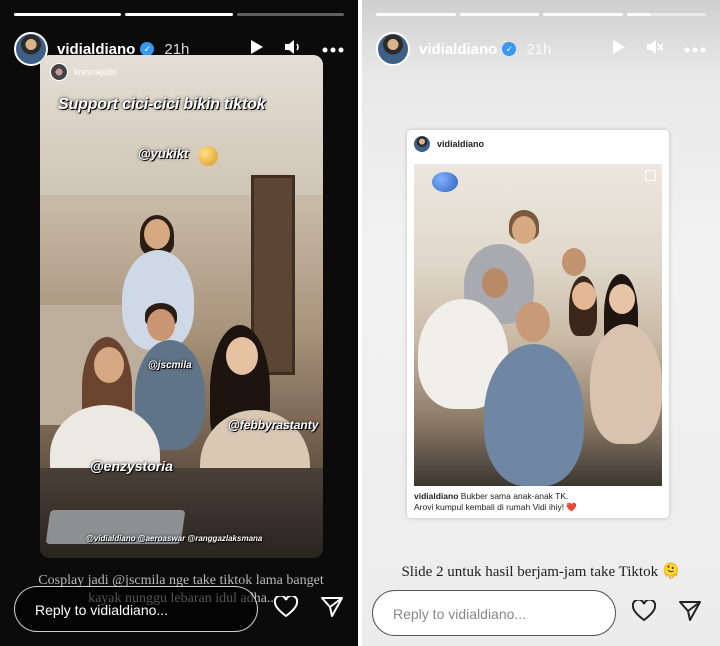  What do you see at coordinates (436, 496) in the screenshot?
I see `caption-username: vidialdiano` at bounding box center [436, 496].